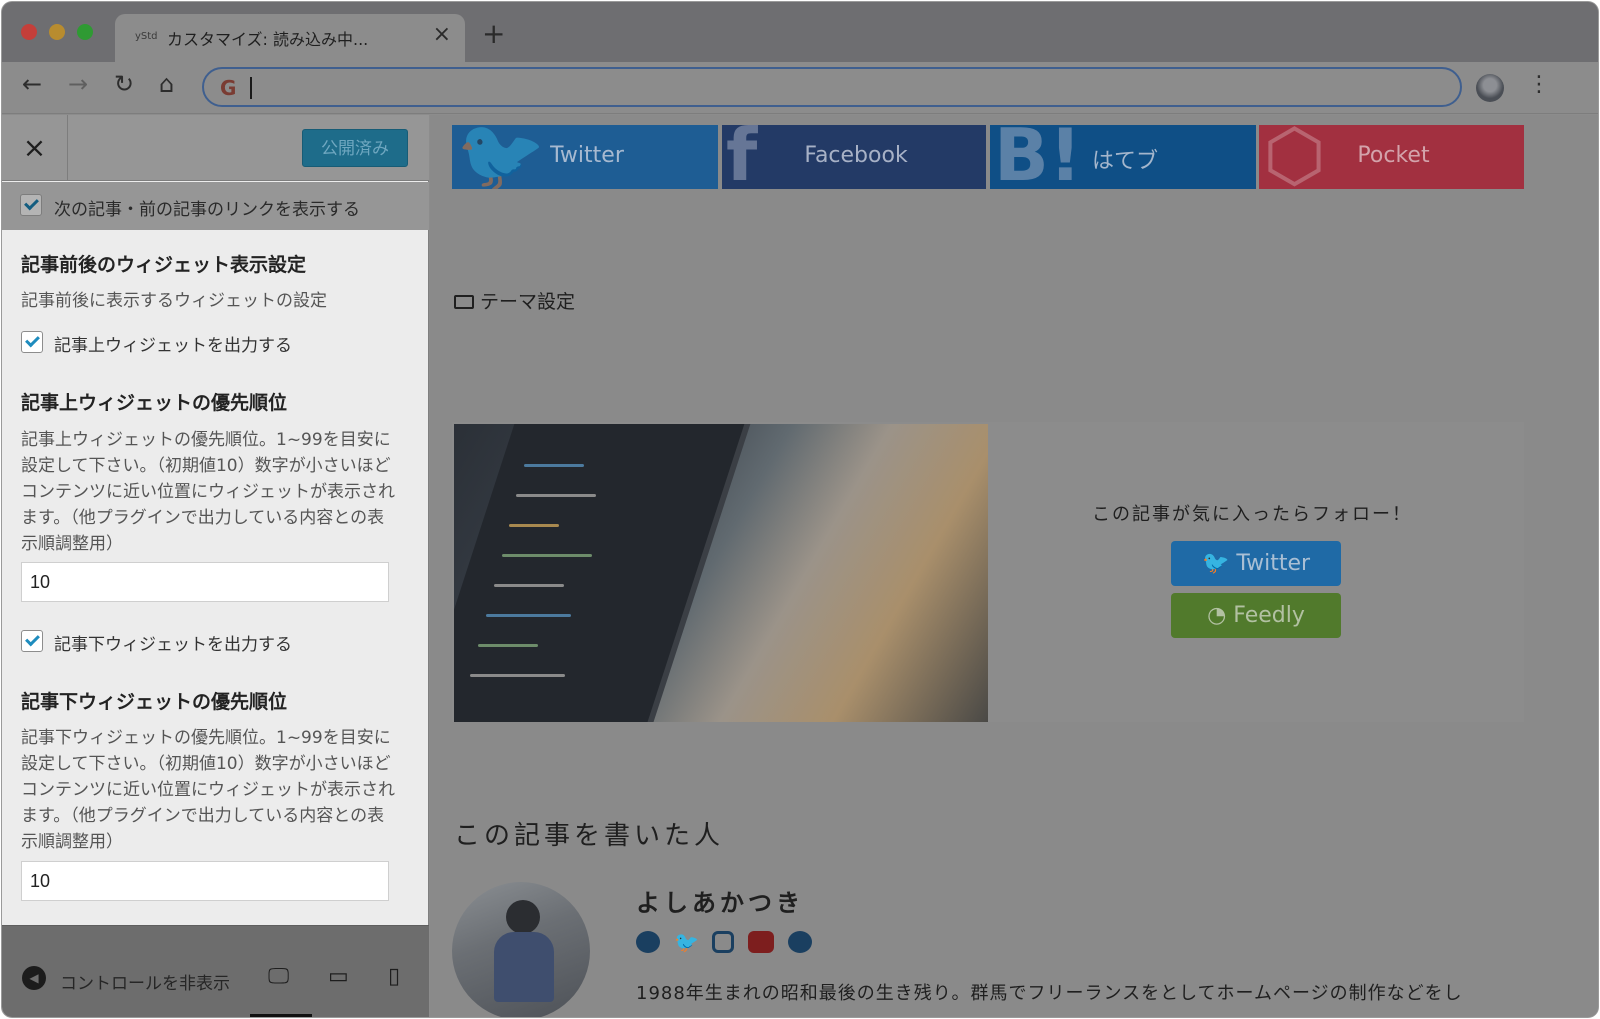 The height and width of the screenshot is (1019, 1600). I want to click on minimize-window-button, so click(57, 32).